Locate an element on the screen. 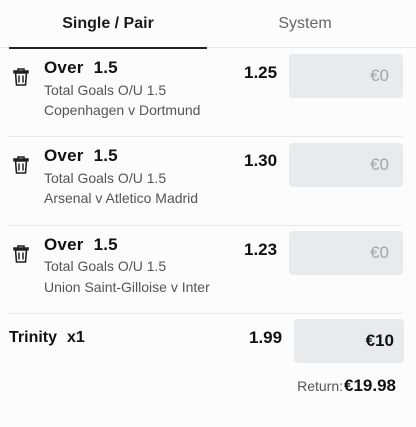  system-odds: 1.99 is located at coordinates (266, 337).